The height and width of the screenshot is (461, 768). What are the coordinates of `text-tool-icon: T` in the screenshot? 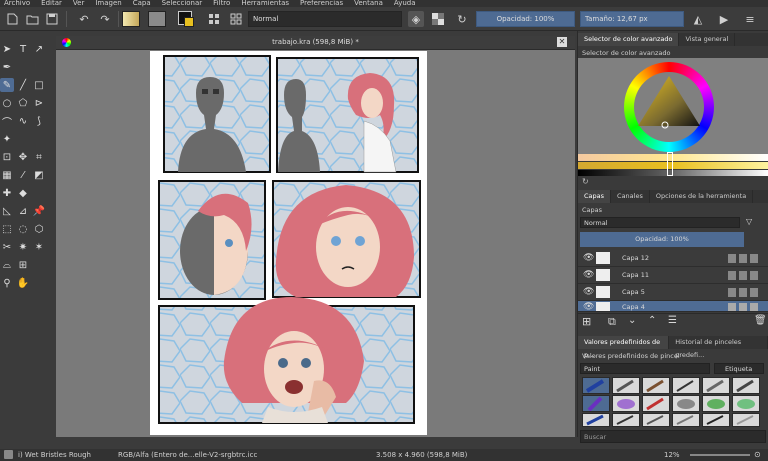 It's located at (23, 49).